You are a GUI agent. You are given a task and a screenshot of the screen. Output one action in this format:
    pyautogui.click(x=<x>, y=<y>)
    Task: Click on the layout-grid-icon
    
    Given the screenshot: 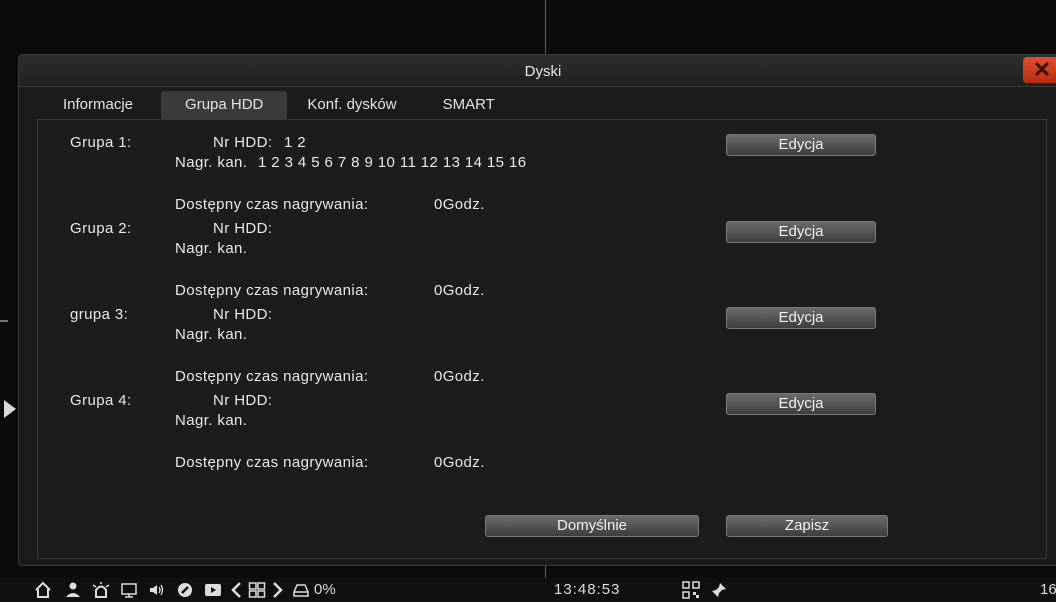 What is the action you would take?
    pyautogui.click(x=257, y=590)
    